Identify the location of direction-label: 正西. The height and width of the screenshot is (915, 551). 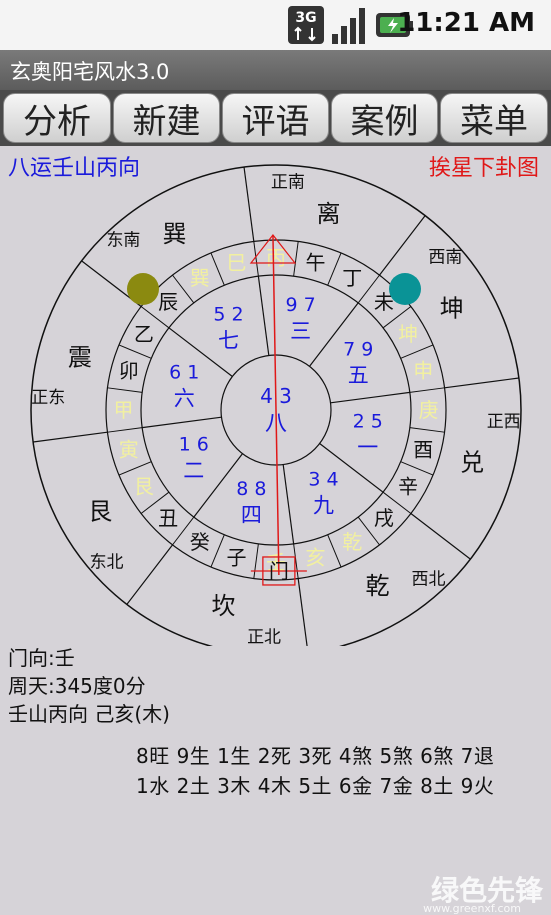
(504, 422).